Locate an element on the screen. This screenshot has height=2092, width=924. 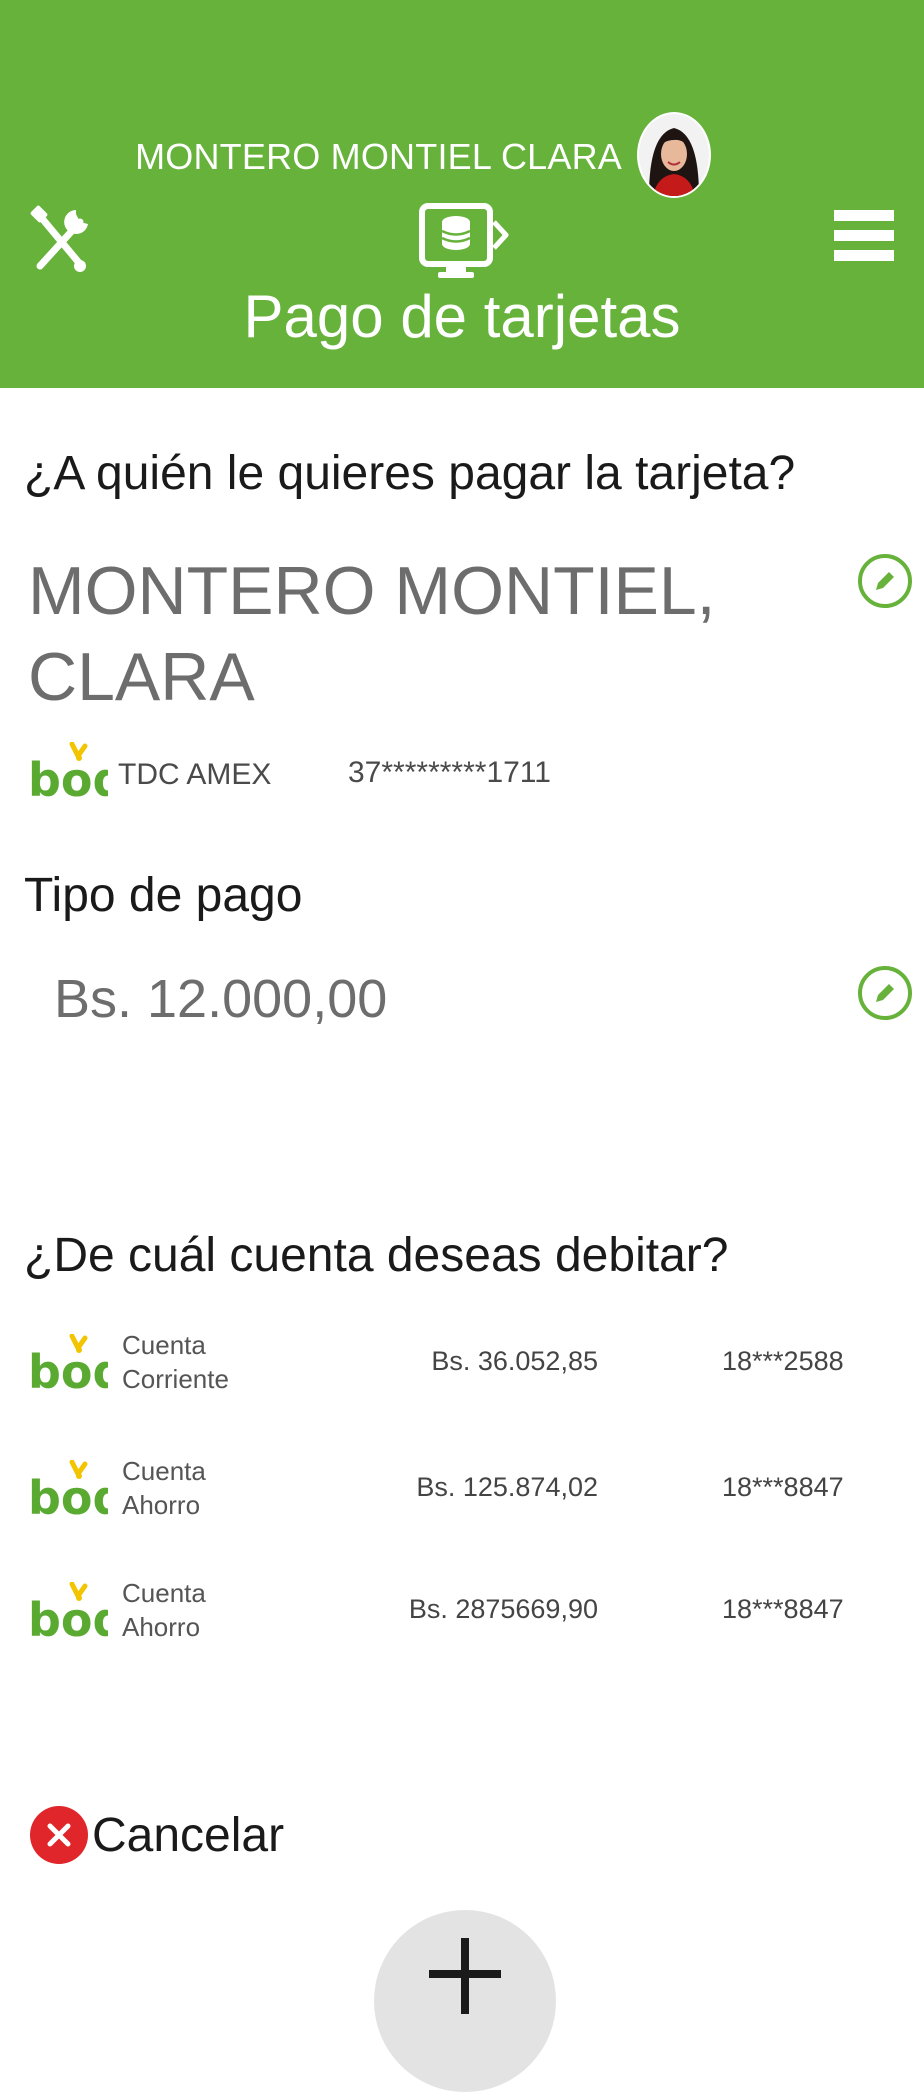
payee-name: MONTERO MONTIEL, CLARA is located at coordinates (378, 634).